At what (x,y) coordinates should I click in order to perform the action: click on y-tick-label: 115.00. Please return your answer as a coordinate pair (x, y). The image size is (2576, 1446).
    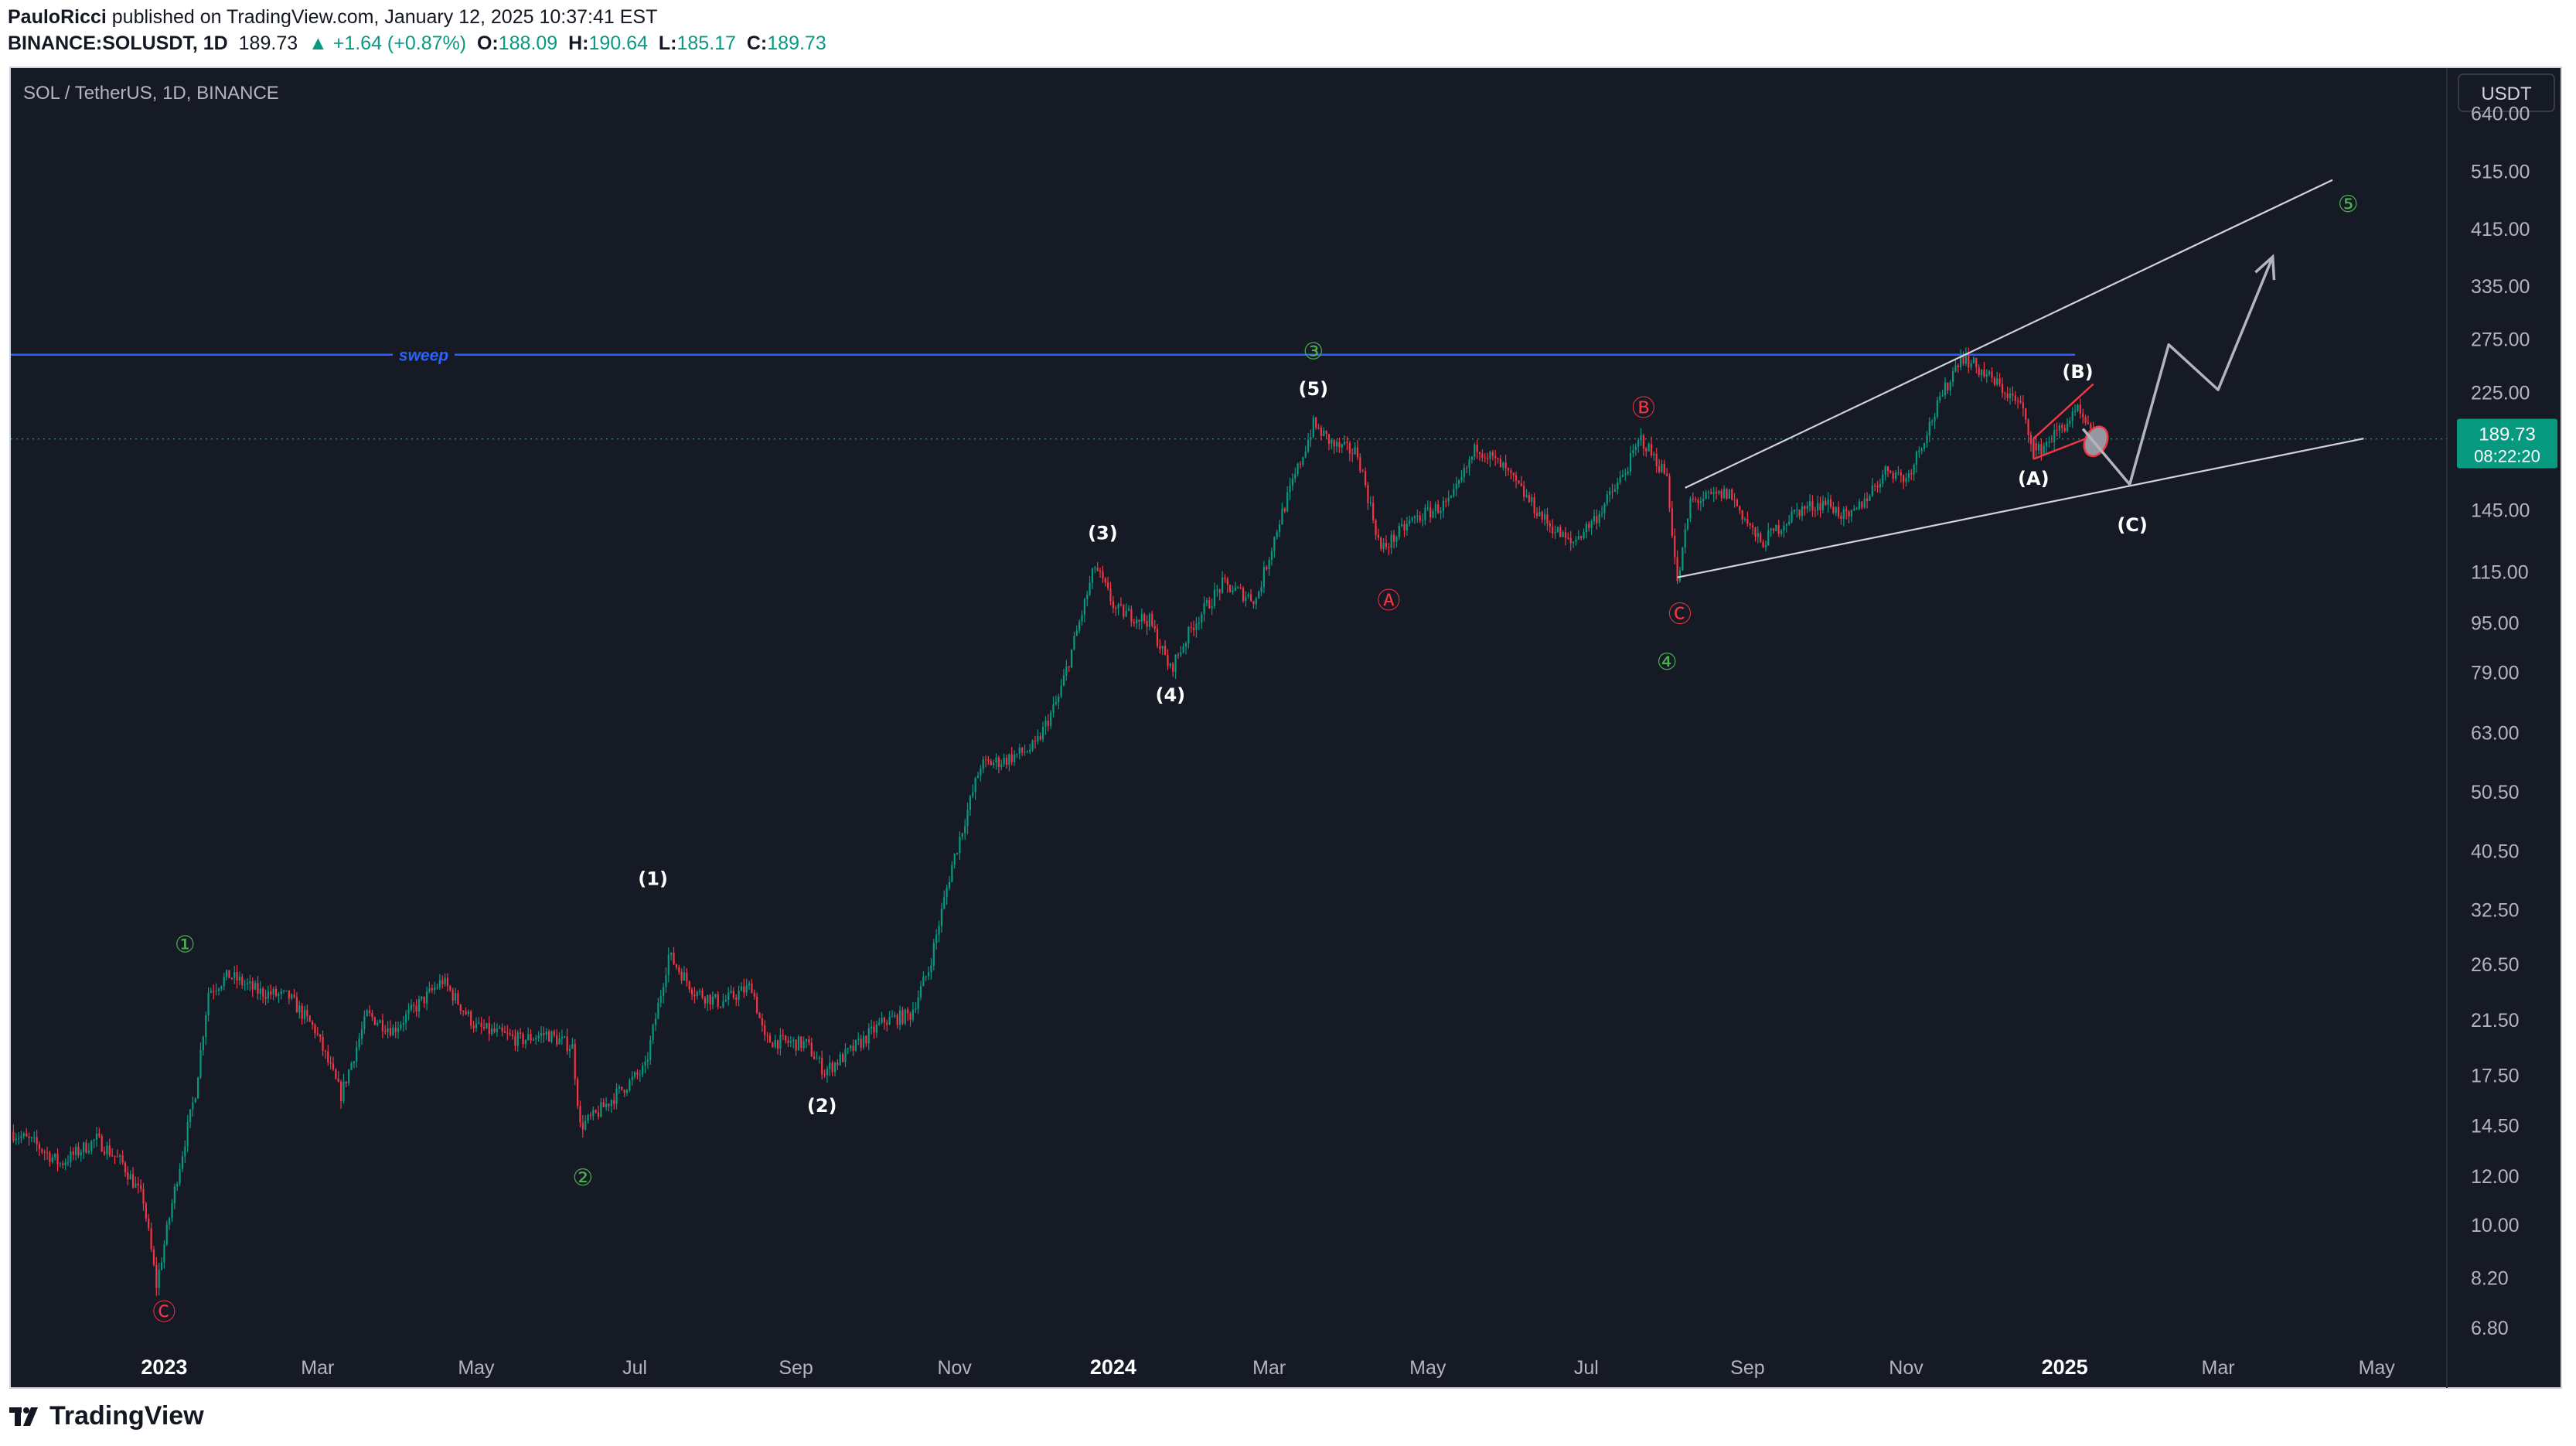
    Looking at the image, I should click on (2500, 573).